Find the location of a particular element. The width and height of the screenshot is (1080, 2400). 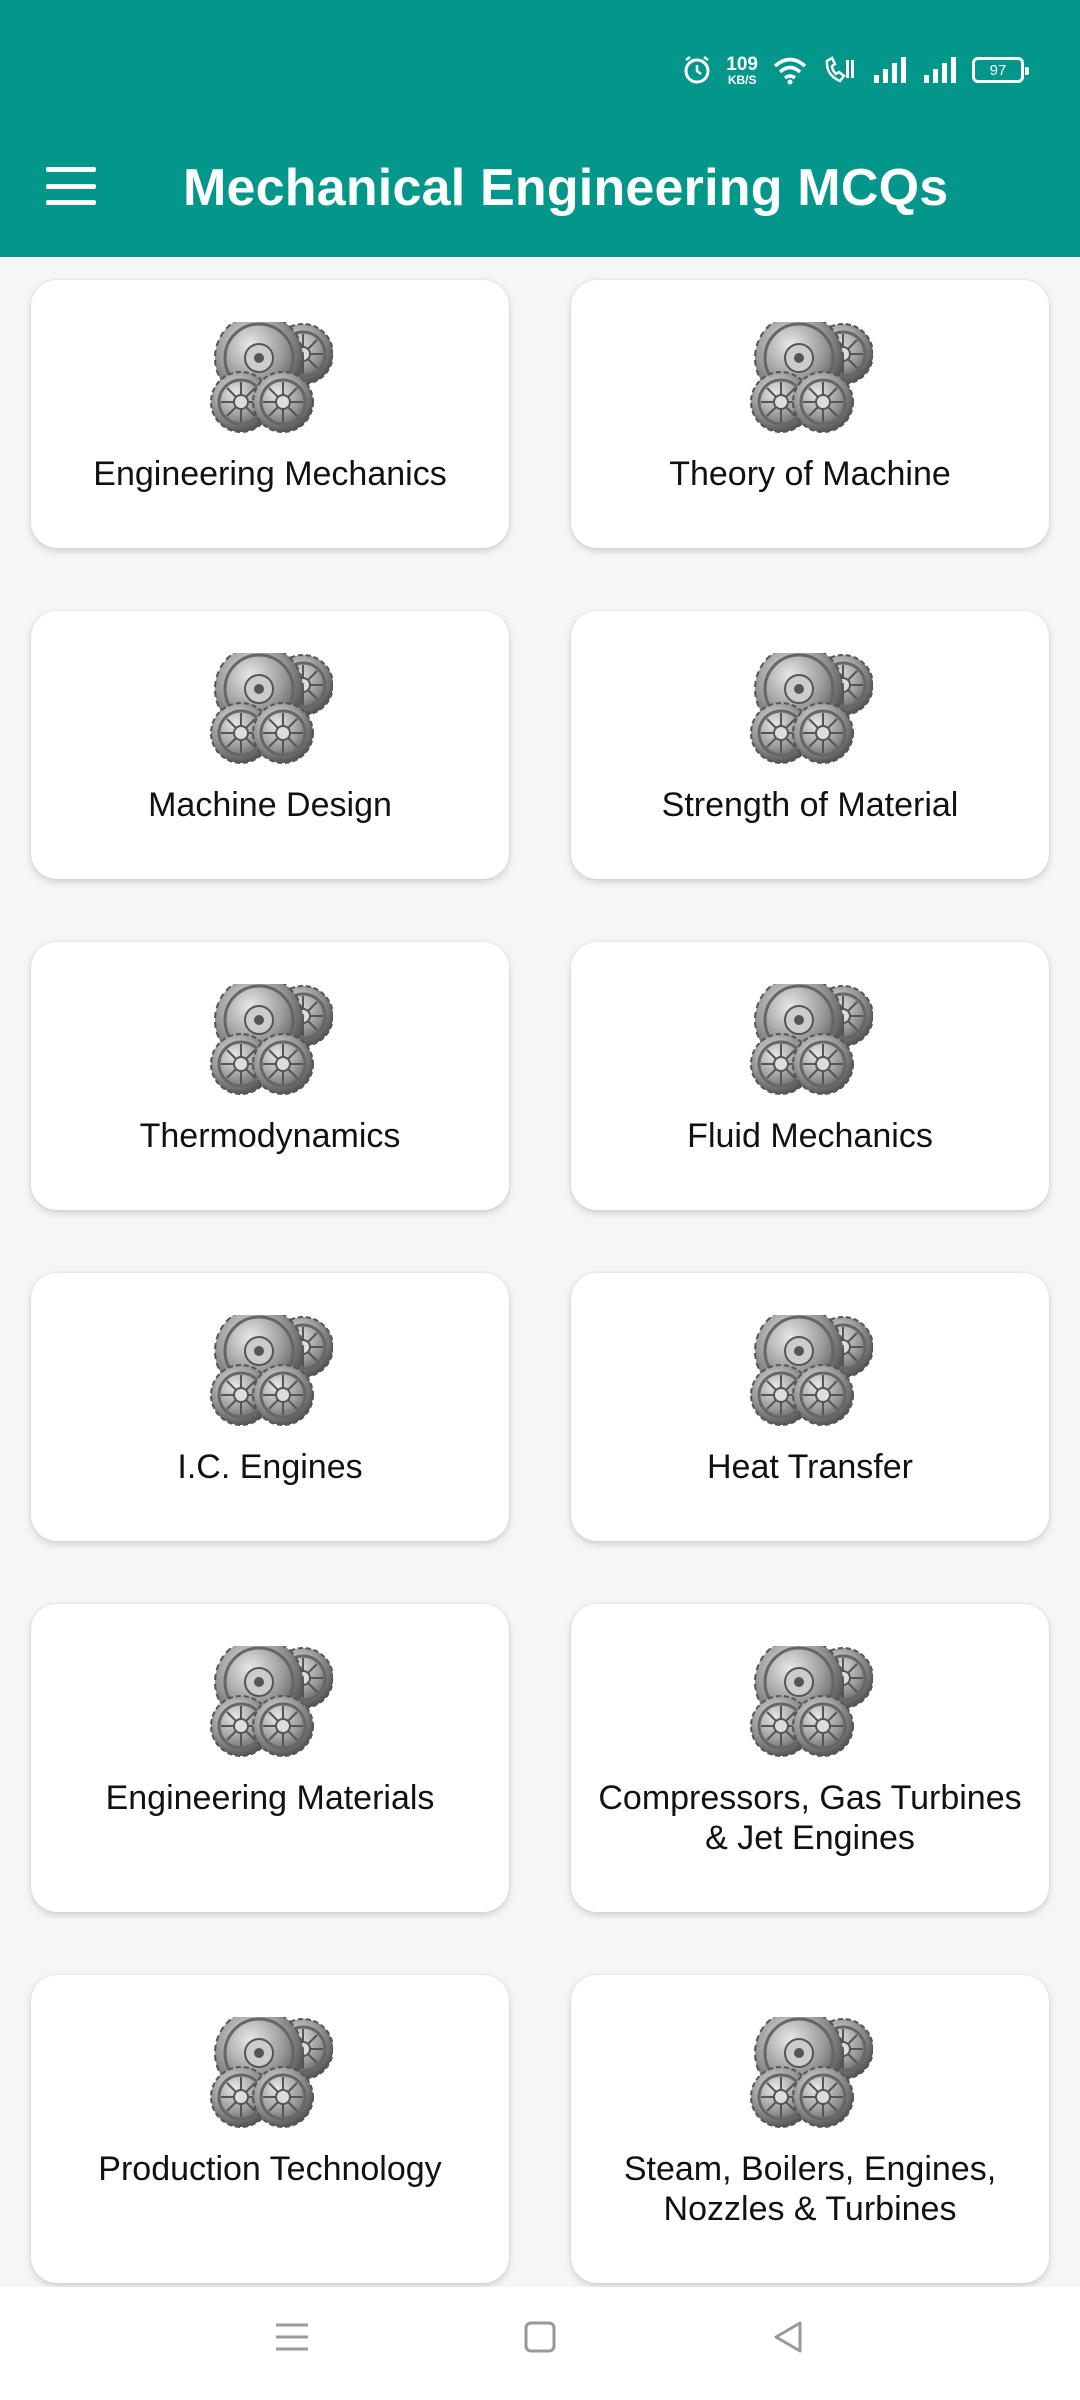

app-bar: 109 KB/S 97 Mechanical Engineering MCQs is located at coordinates (540, 128).